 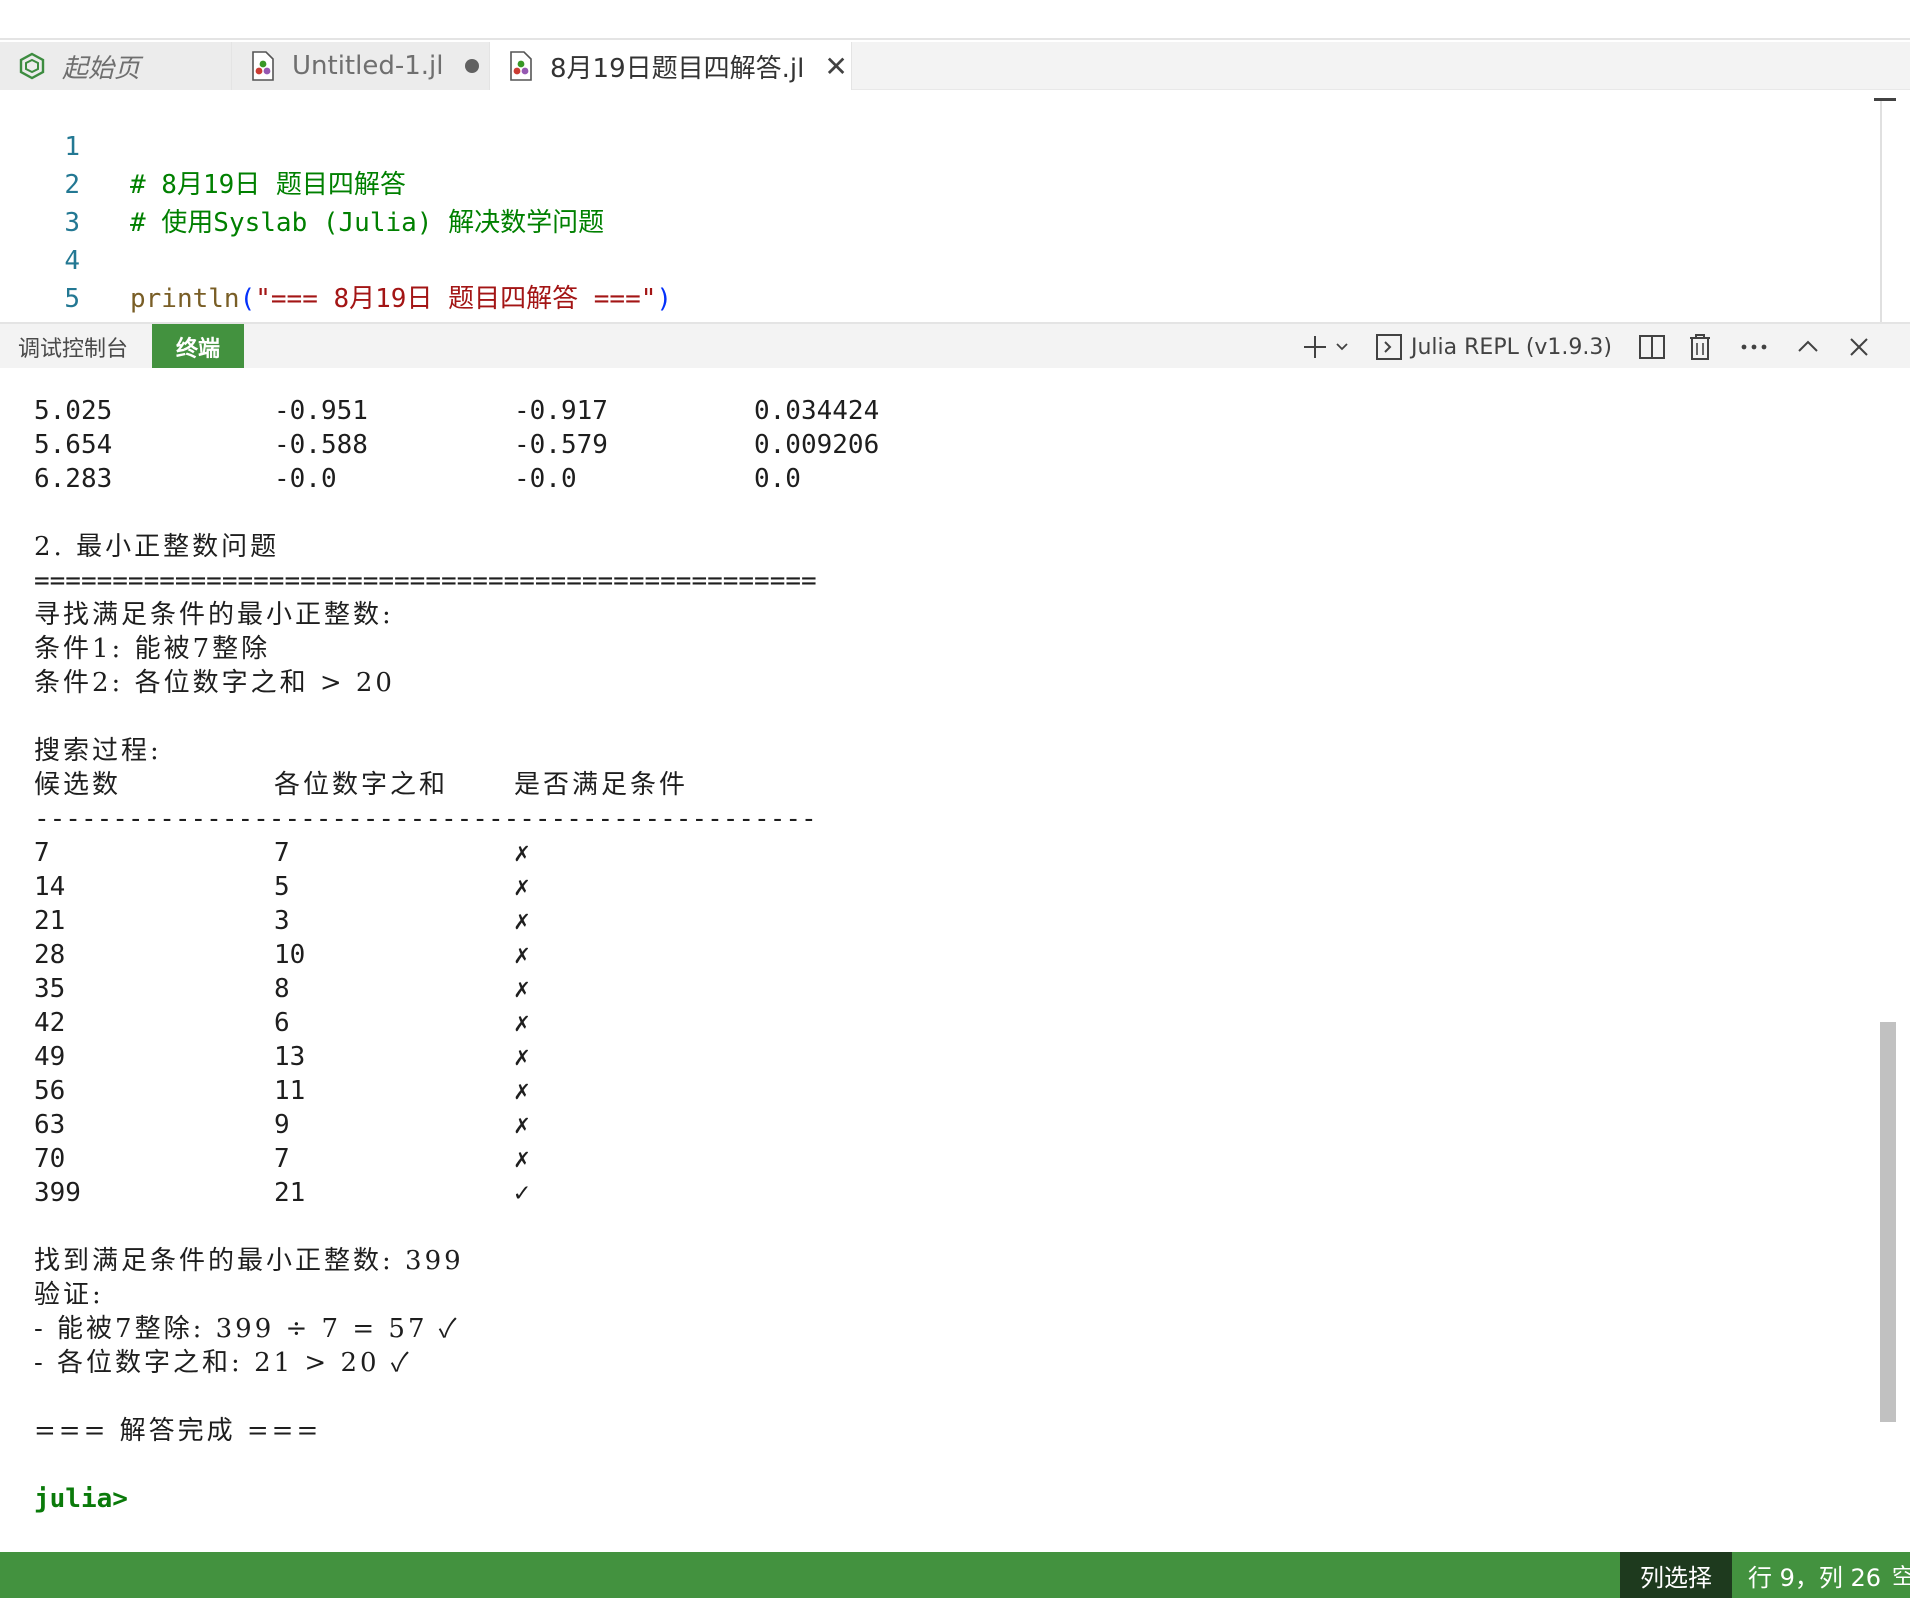 I want to click on tab-active-file: 8月19日题目四解答.jl ✕, so click(x=671, y=66).